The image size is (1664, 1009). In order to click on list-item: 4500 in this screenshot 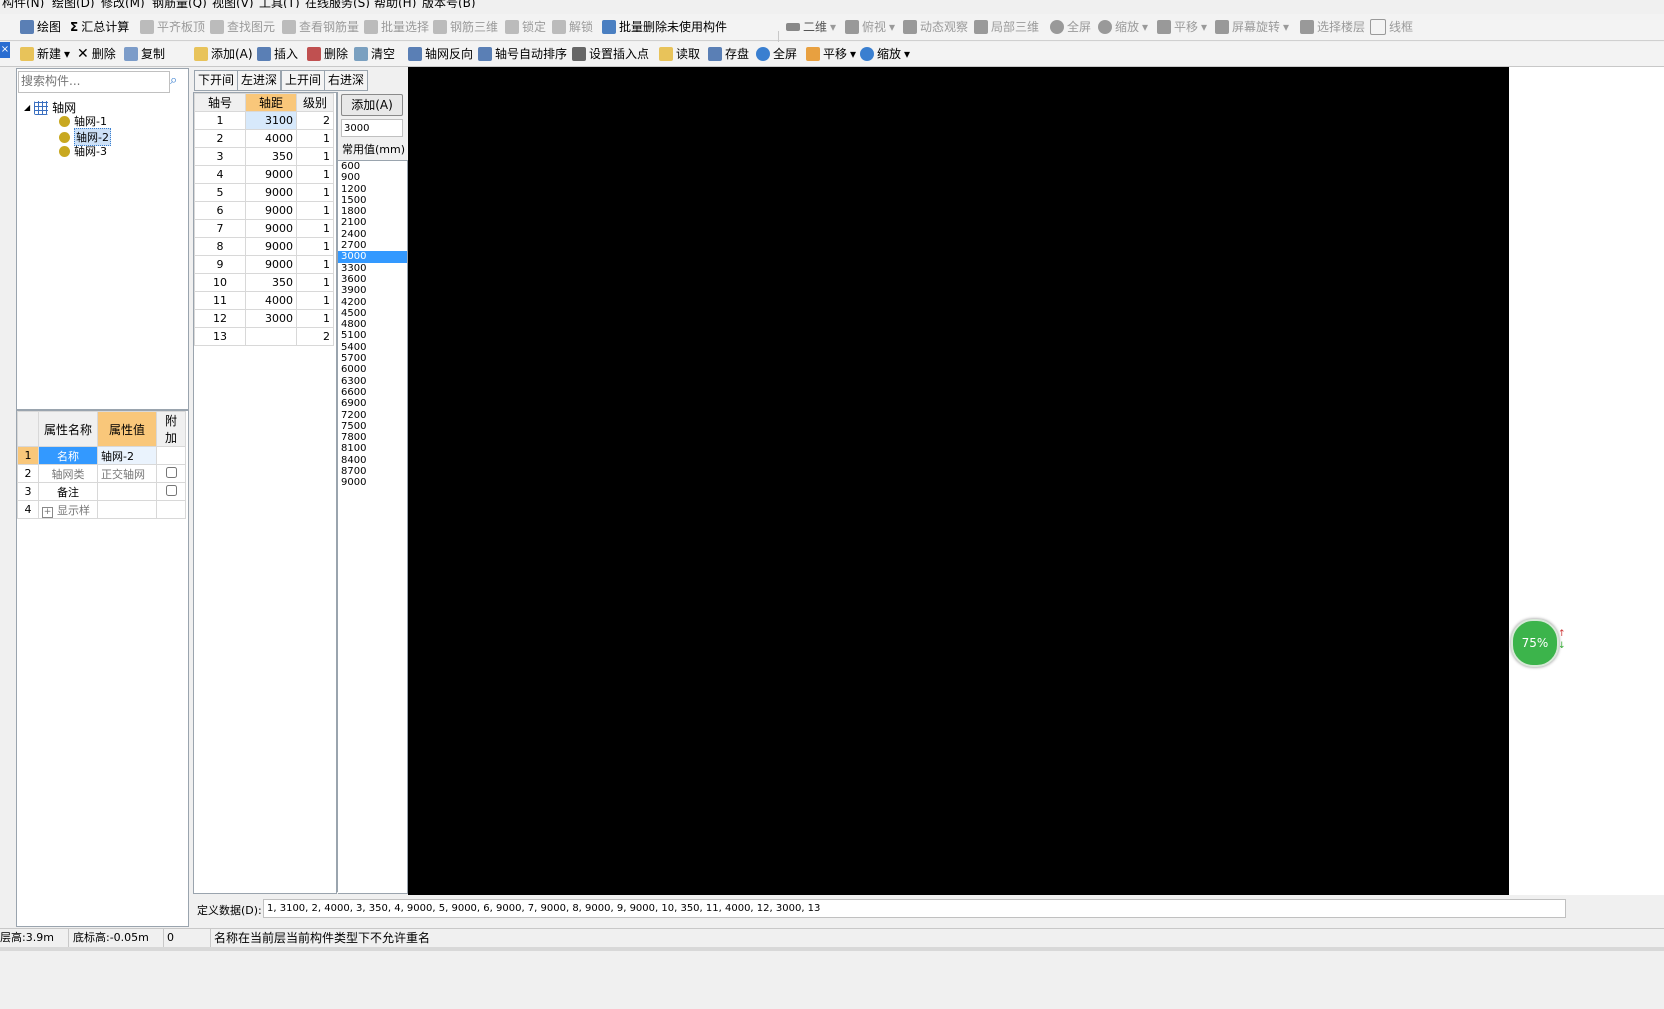, I will do `click(372, 313)`.